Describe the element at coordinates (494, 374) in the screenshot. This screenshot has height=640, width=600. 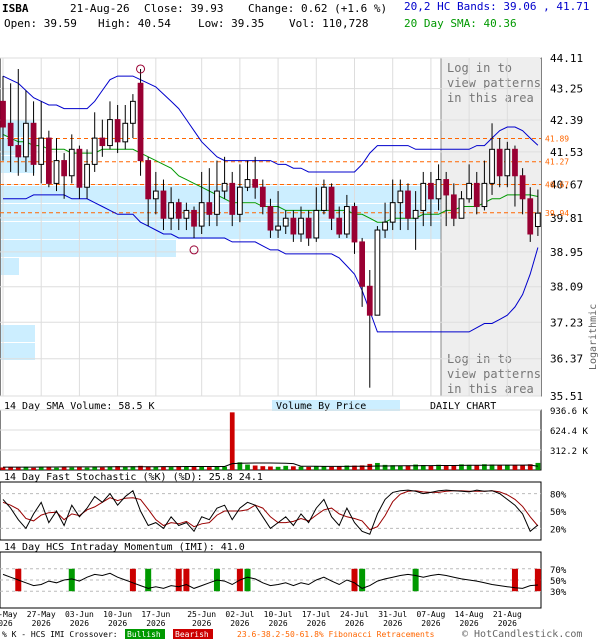
I see `patterns-note-bottom: view patterns` at that location.